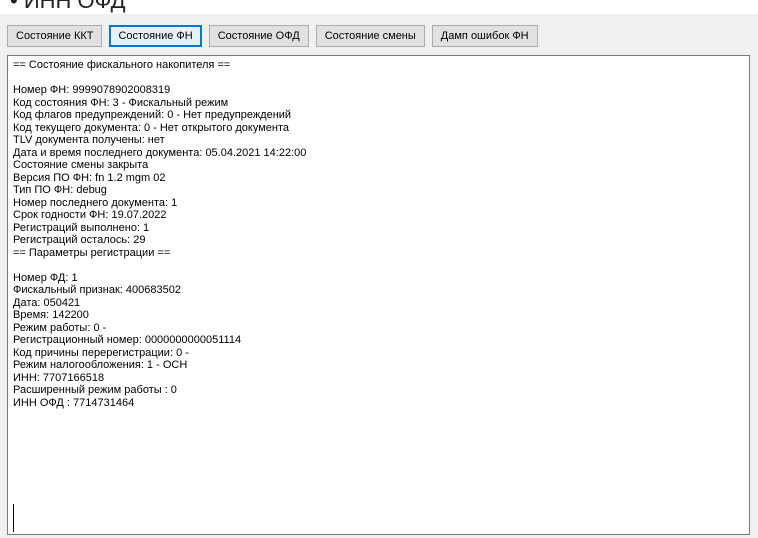 This screenshot has height=538, width=758. I want to click on output-line: Дата: 050421, so click(47, 302).